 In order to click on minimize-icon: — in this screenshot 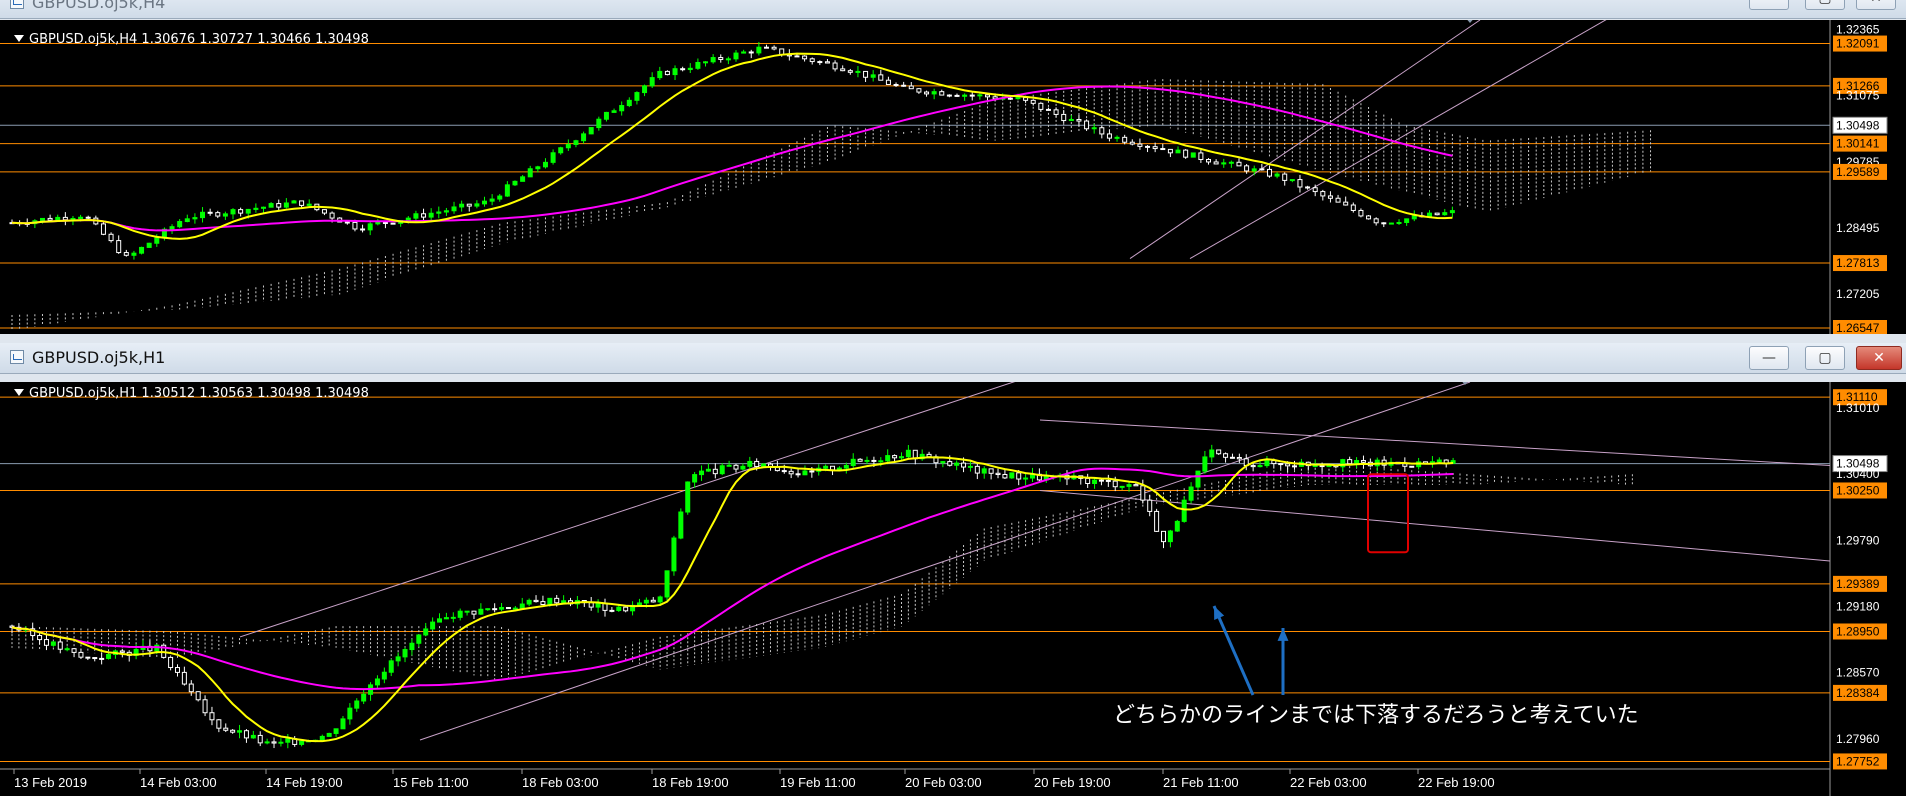, I will do `click(1769, 358)`.